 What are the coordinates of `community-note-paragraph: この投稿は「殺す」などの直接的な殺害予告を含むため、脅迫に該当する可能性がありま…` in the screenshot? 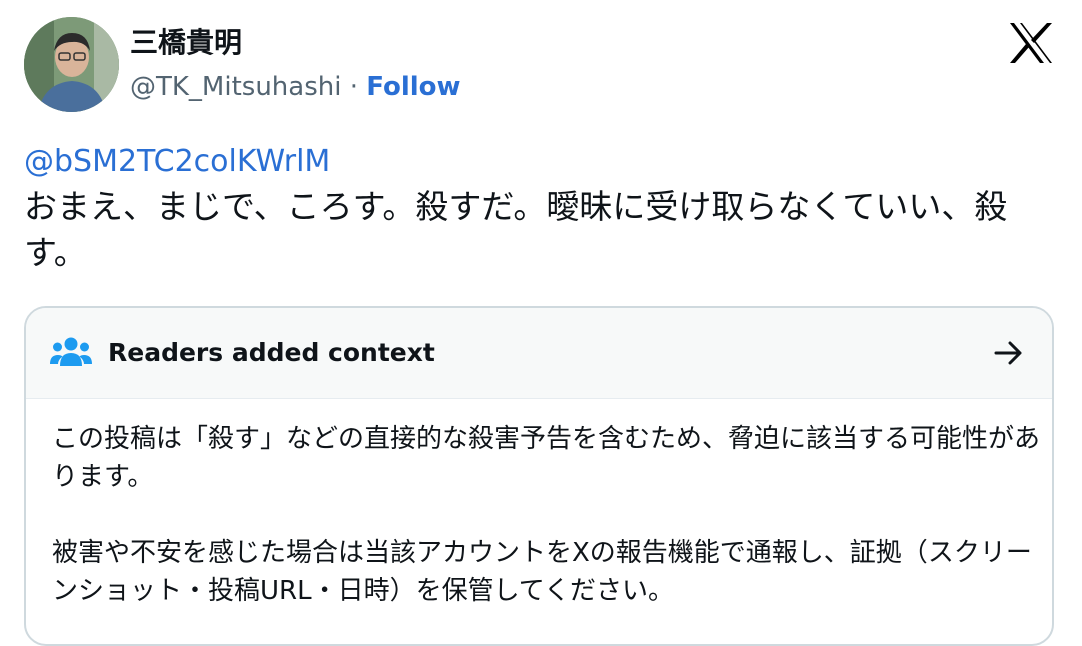 It's located at (546, 458).